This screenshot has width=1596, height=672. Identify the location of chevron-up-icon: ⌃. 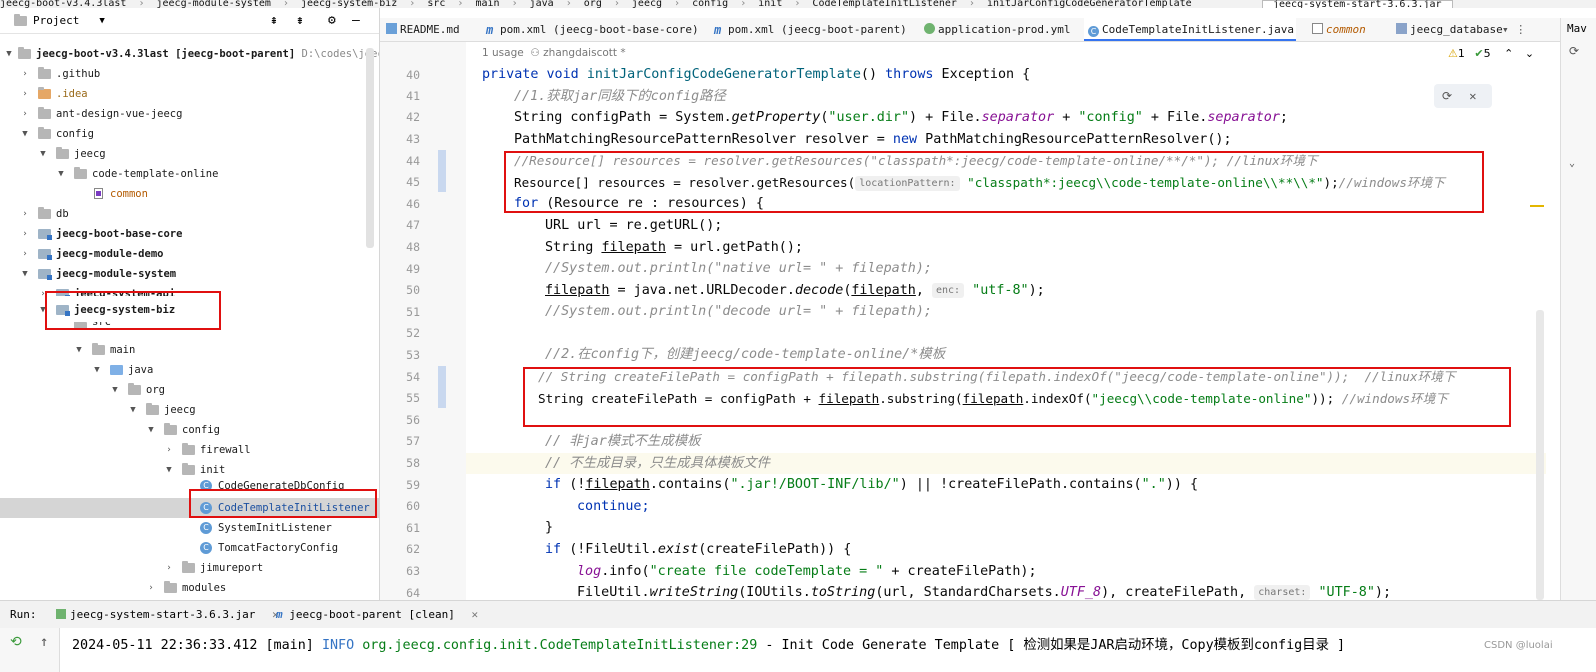
(1508, 53).